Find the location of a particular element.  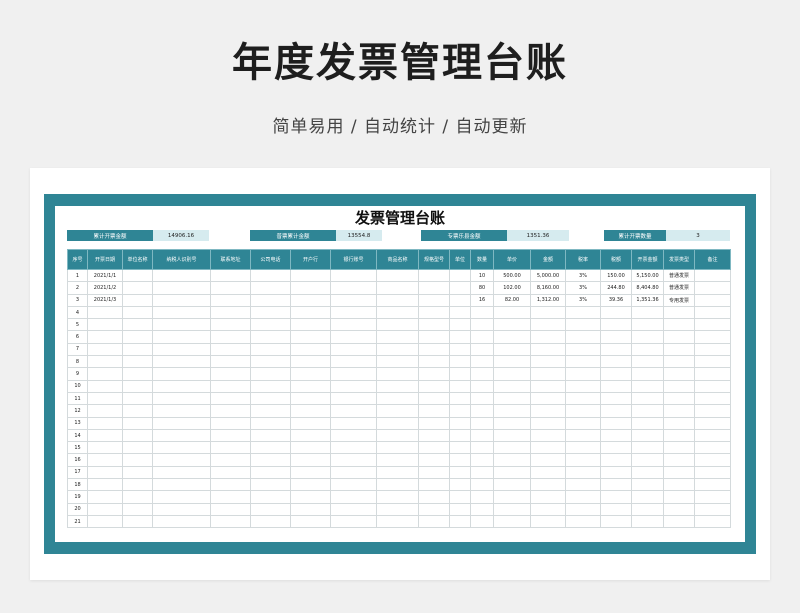

column-header: 单价 is located at coordinates (512, 259).